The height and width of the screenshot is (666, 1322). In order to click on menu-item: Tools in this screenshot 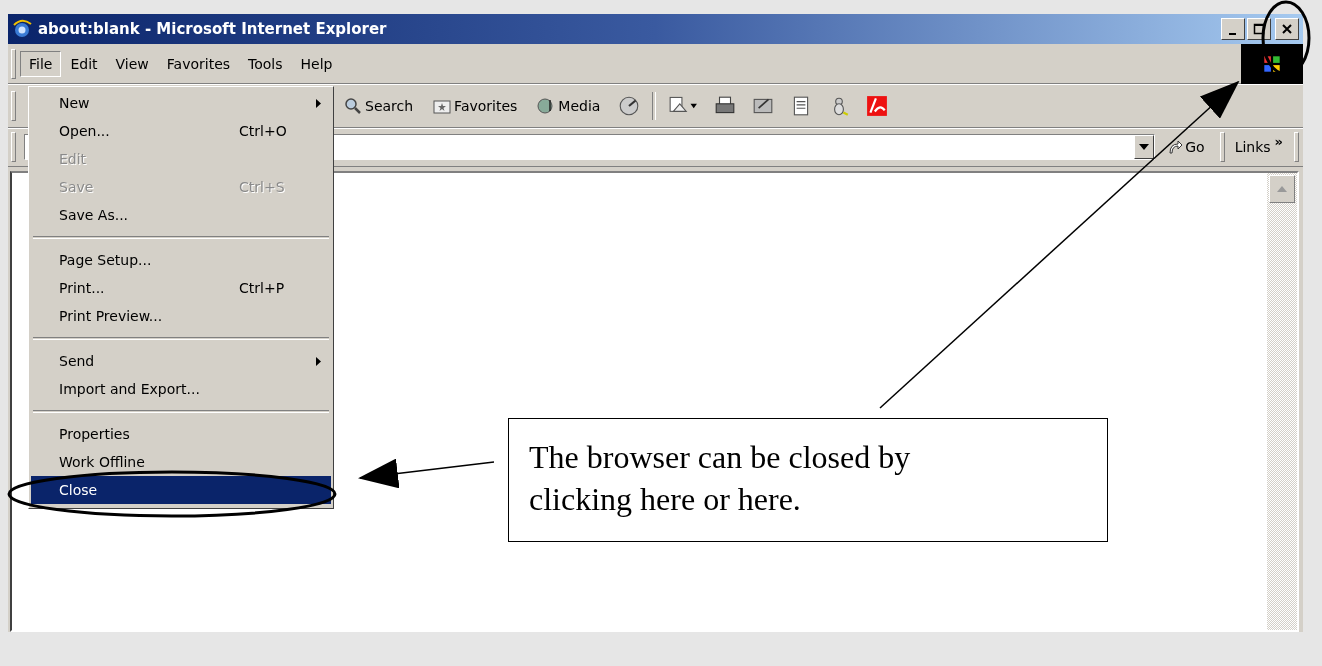, I will do `click(265, 64)`.